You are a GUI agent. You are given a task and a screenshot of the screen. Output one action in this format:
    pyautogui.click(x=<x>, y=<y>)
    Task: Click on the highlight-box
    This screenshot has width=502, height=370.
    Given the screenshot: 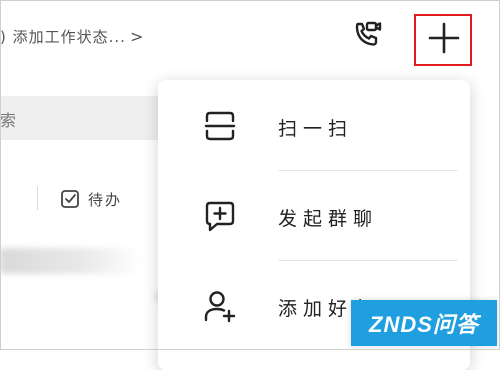 What is the action you would take?
    pyautogui.click(x=443, y=40)
    